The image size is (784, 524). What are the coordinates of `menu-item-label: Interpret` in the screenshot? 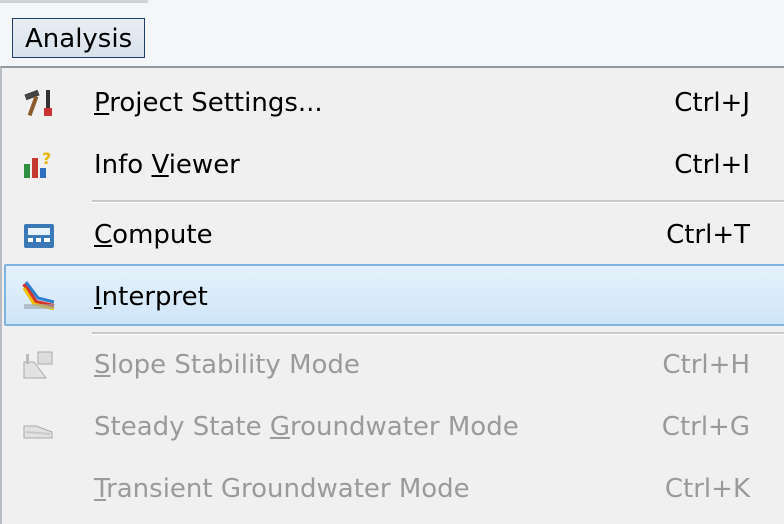 It's located at (151, 297).